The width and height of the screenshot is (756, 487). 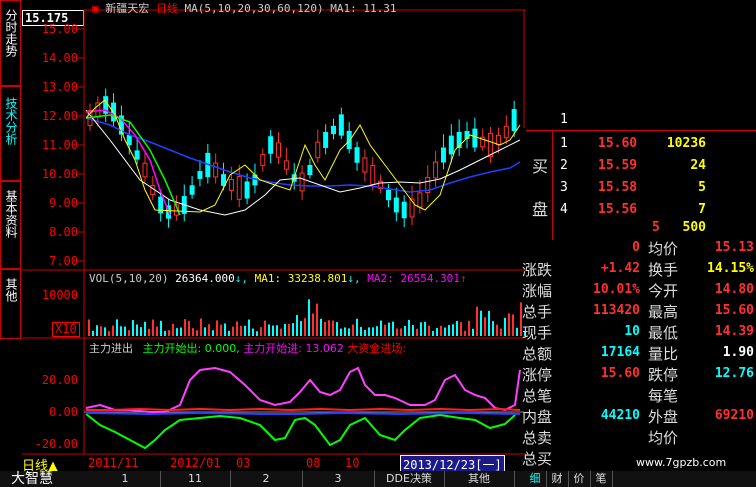 I want to click on bottom-tab-price: 价, so click(x=579, y=479).